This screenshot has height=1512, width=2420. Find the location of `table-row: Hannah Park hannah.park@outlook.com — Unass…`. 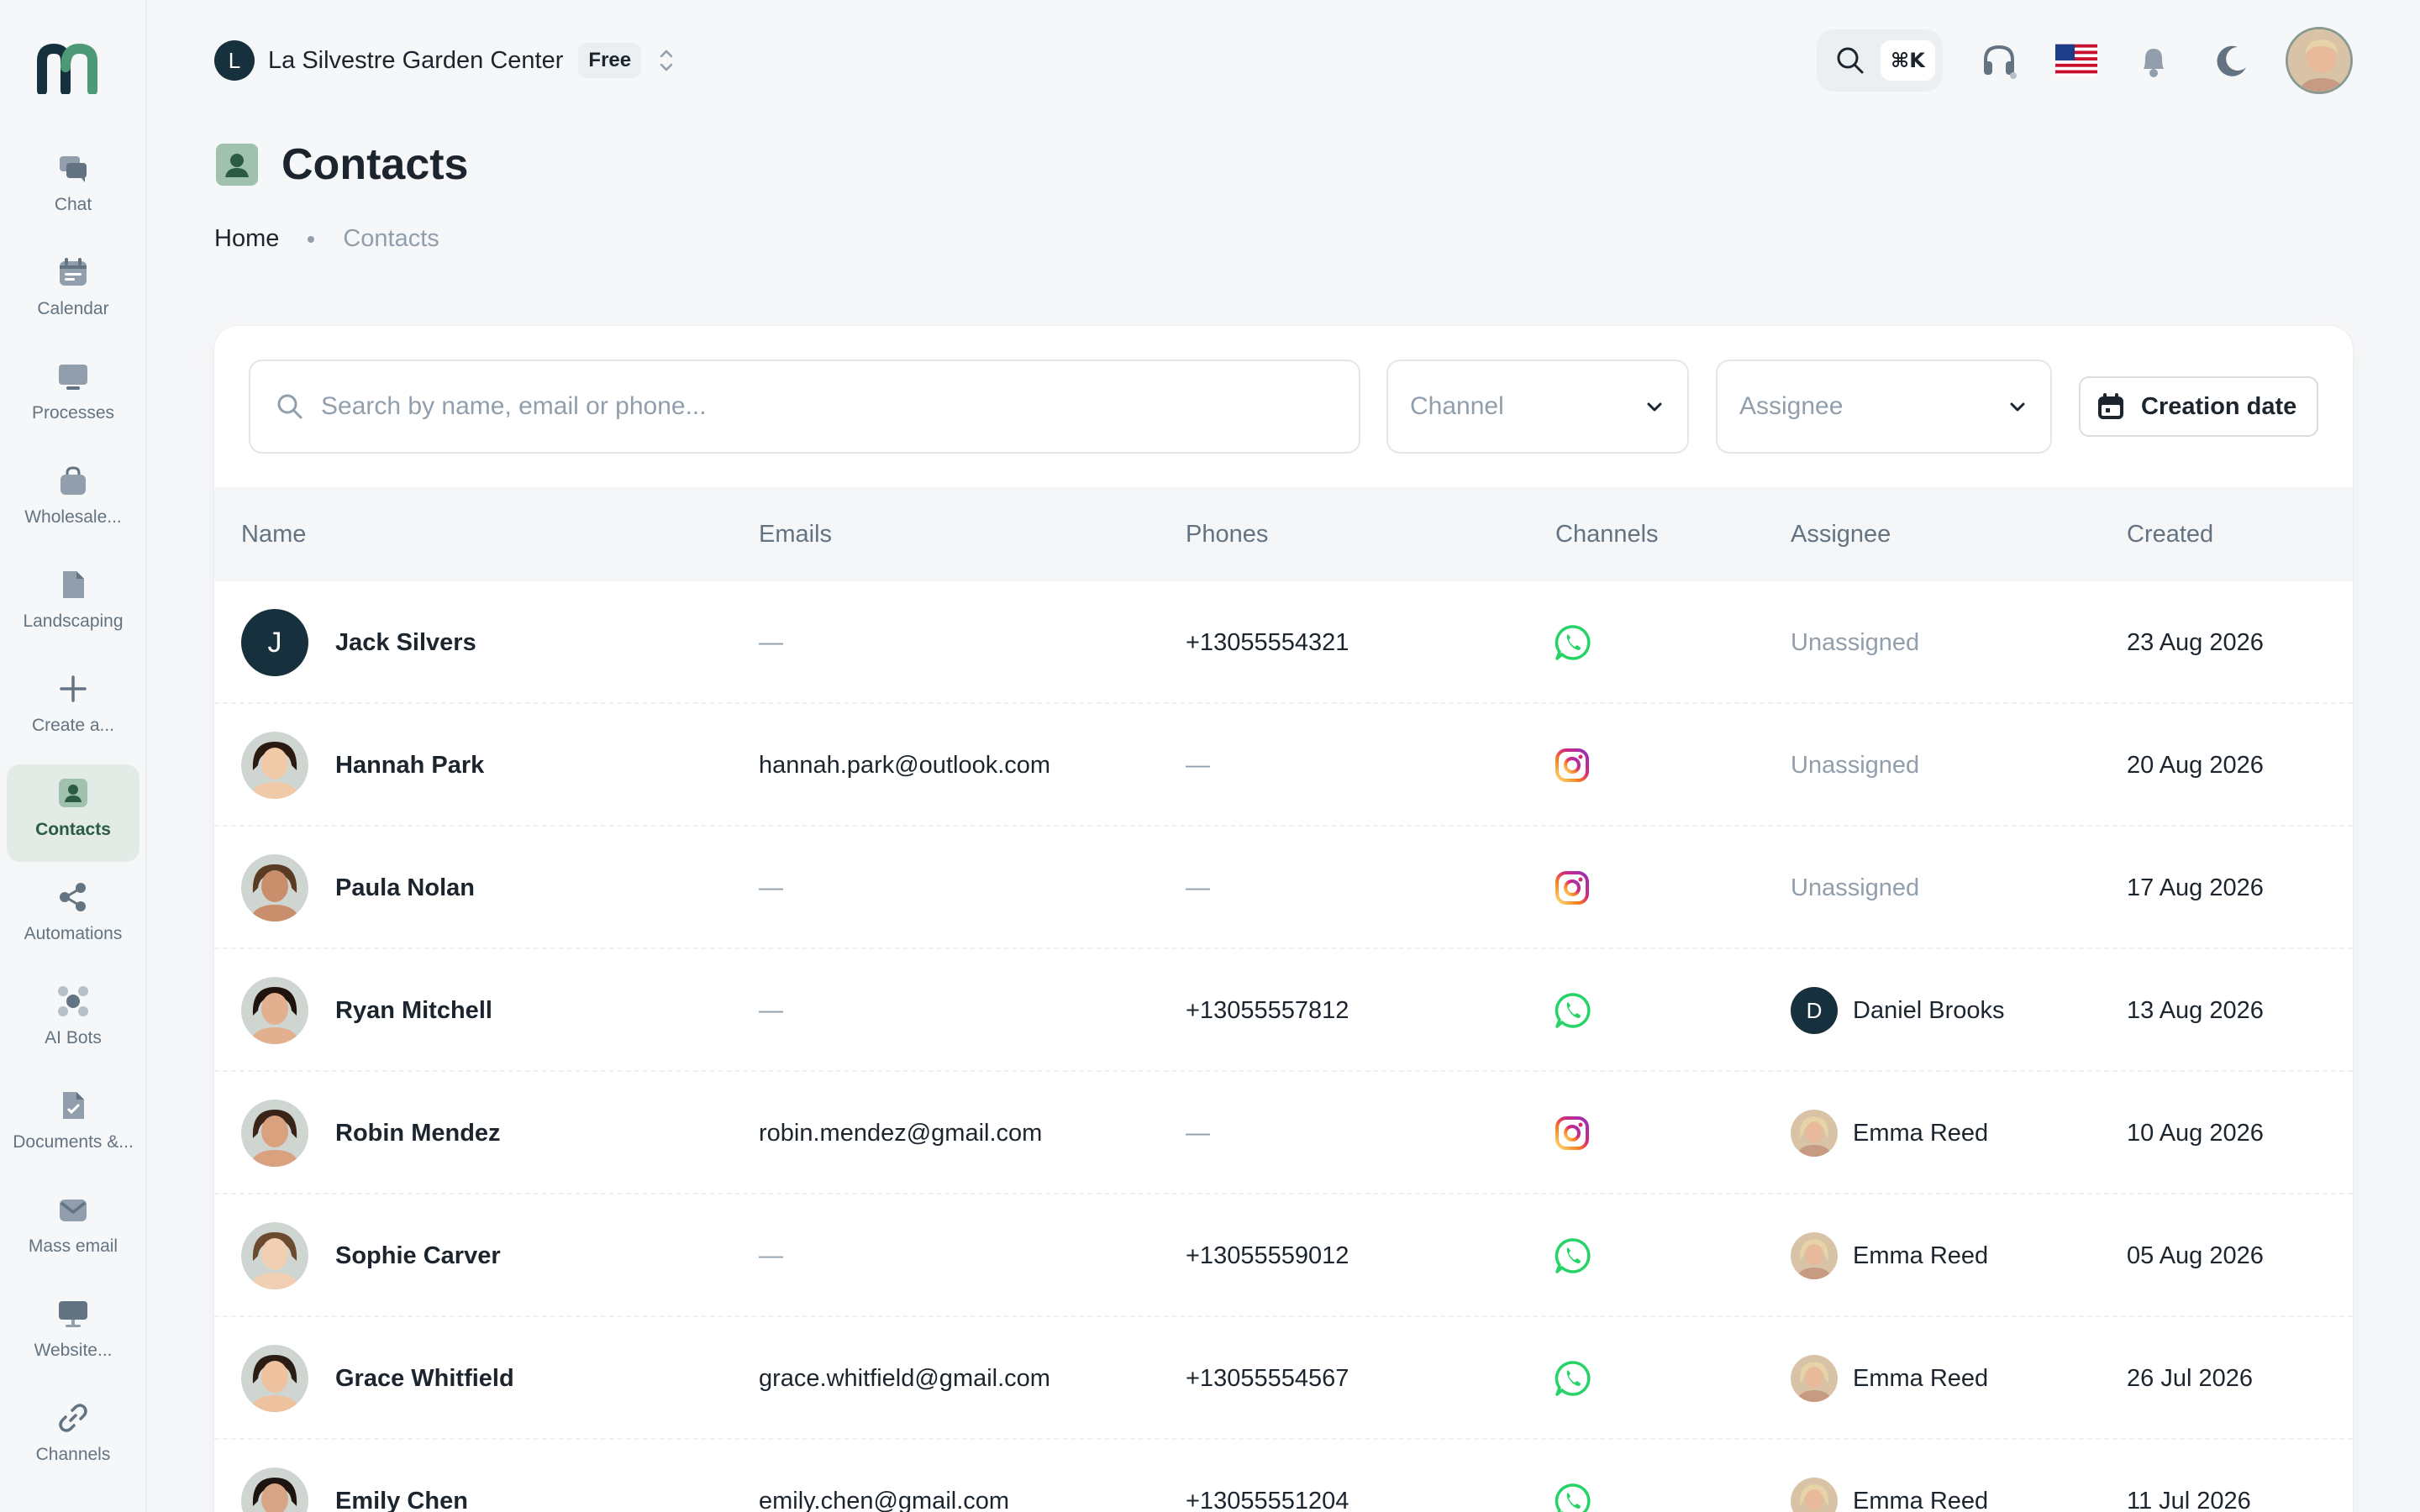

table-row: Hannah Park hannah.park@outlook.com — Unass… is located at coordinates (1284, 765).